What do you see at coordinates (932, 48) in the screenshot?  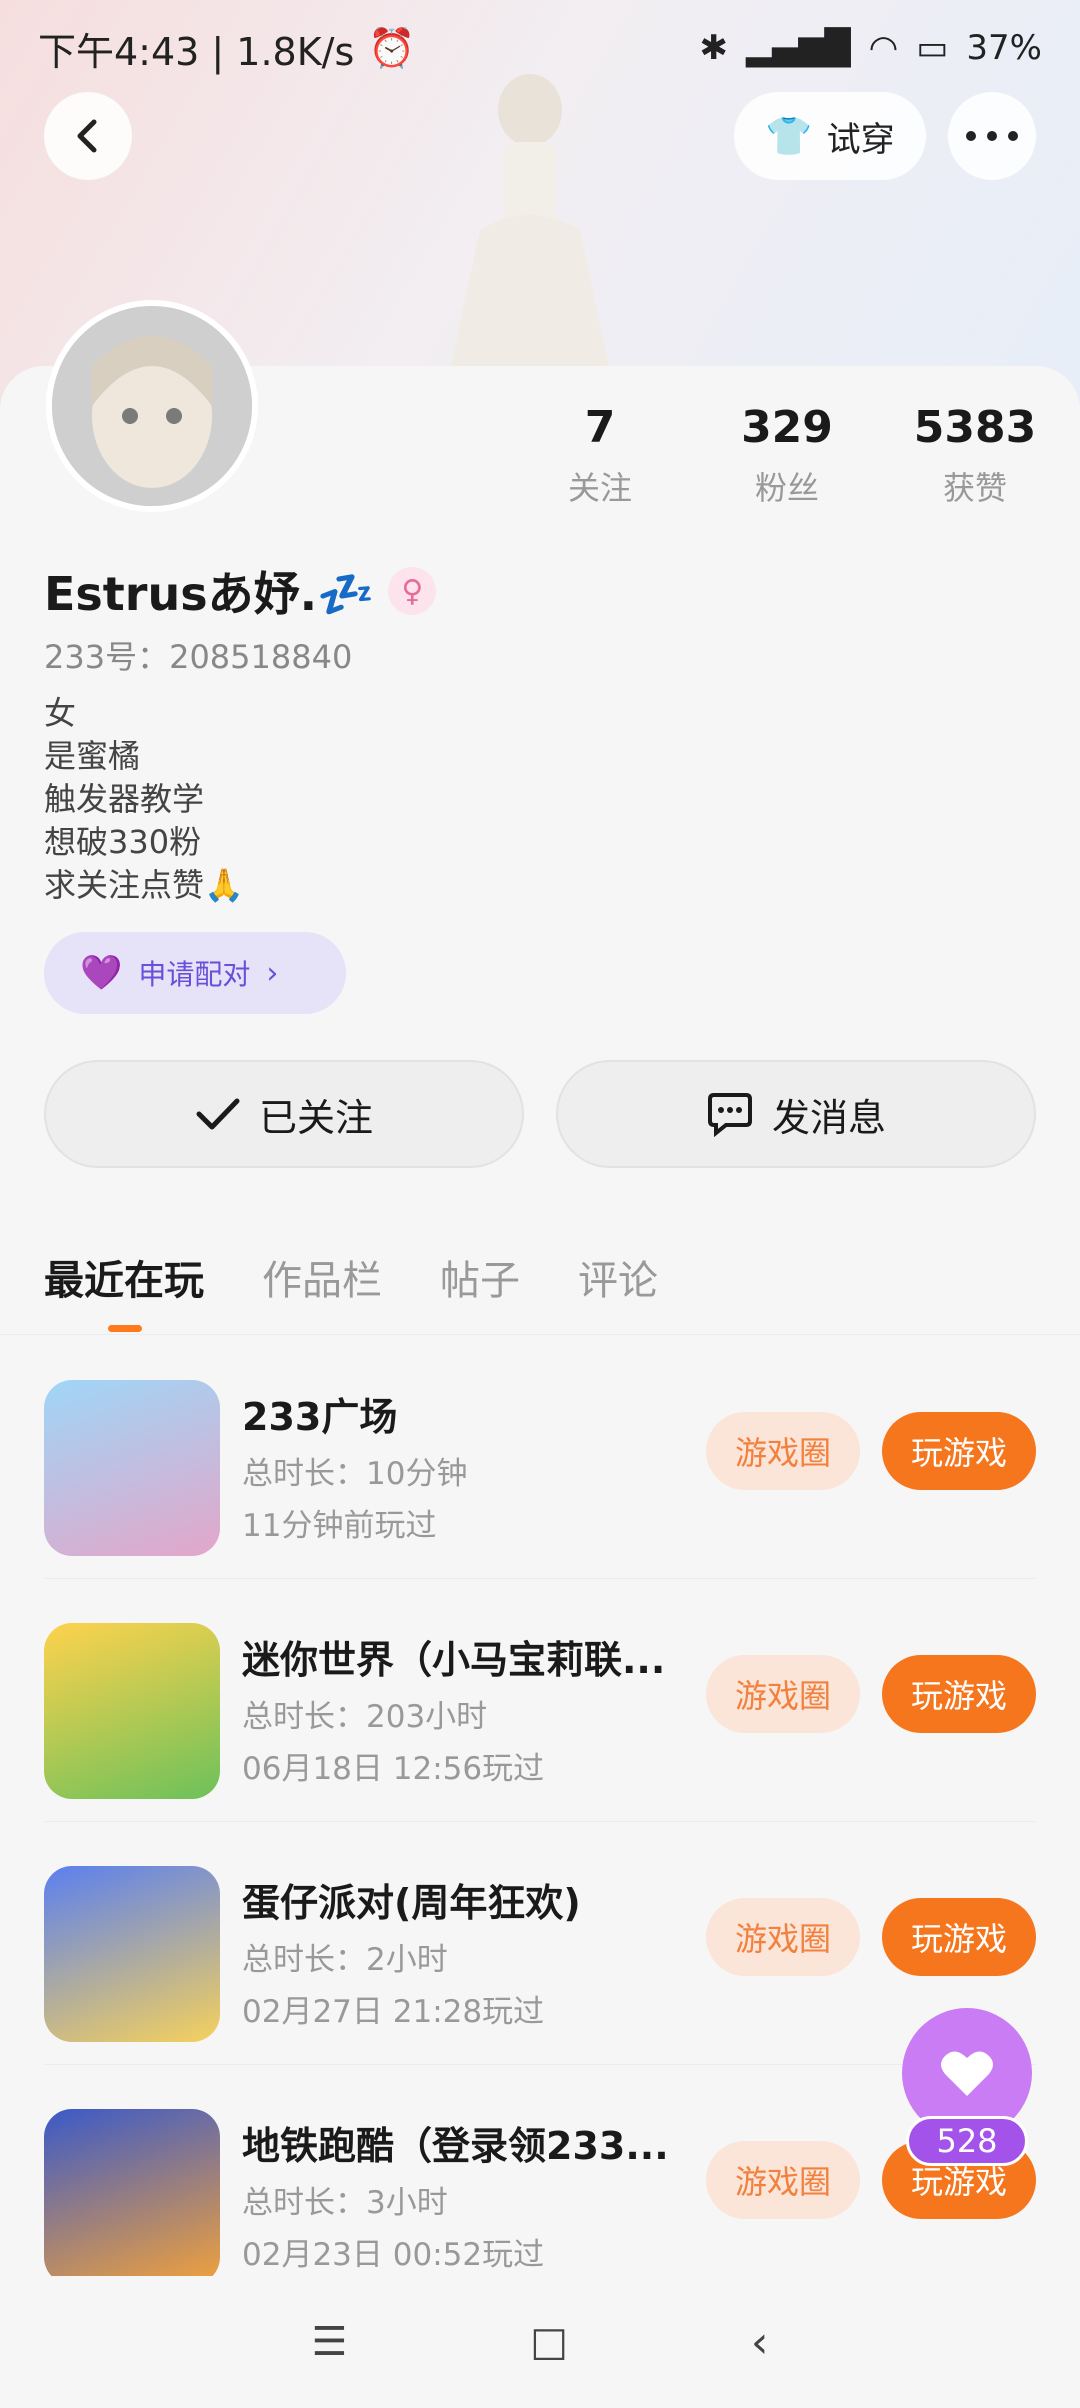 I see `battery-icon: ▭` at bounding box center [932, 48].